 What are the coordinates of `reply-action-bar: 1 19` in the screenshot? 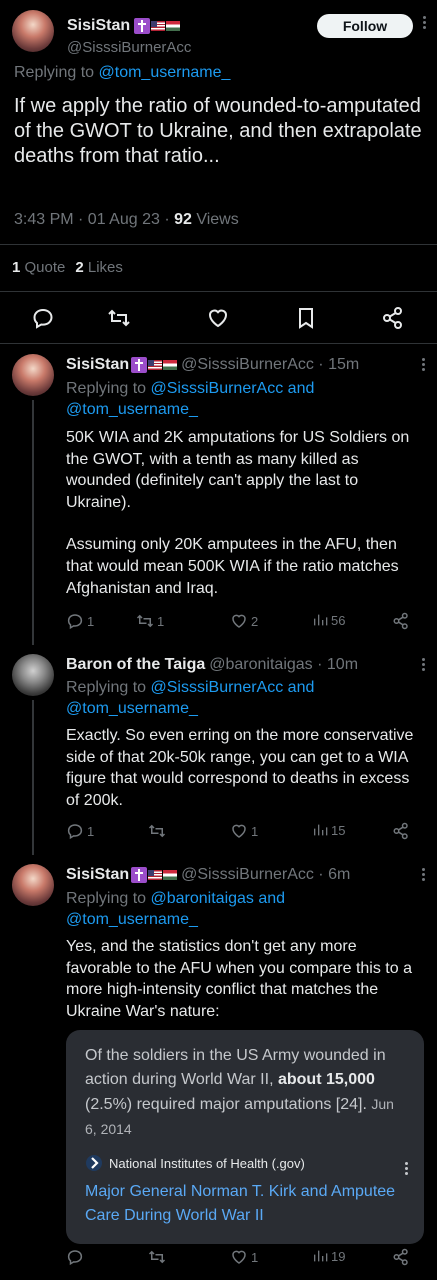 It's located at (241, 1258).